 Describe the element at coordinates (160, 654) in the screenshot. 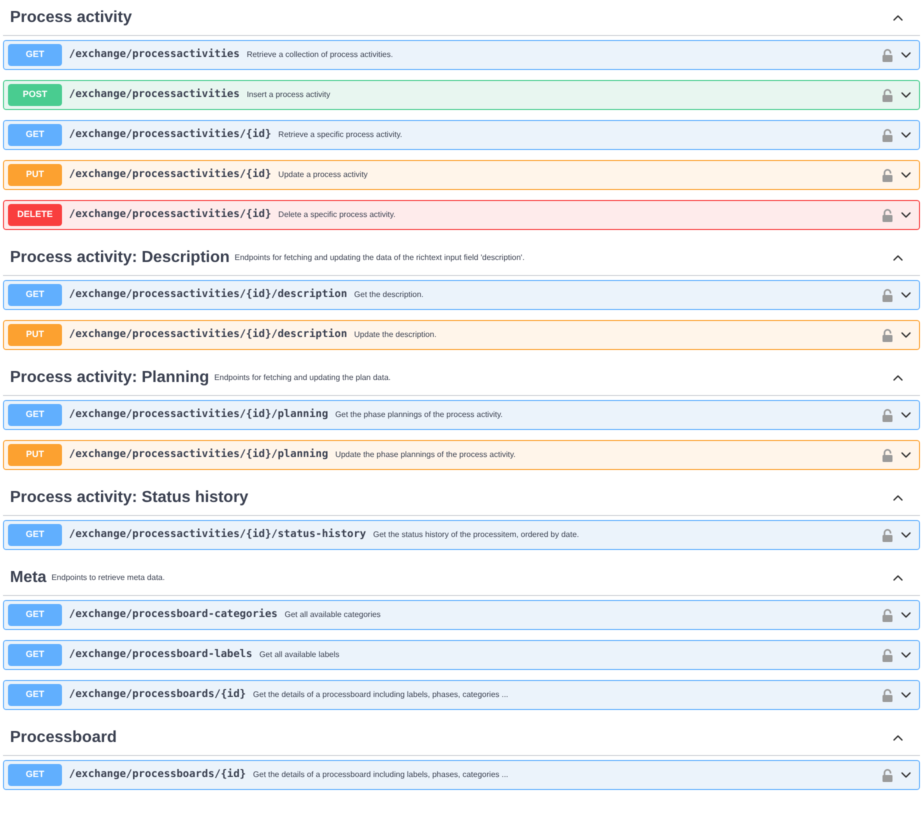

I see `endpoint-path: /exchange/processboard-labels` at that location.